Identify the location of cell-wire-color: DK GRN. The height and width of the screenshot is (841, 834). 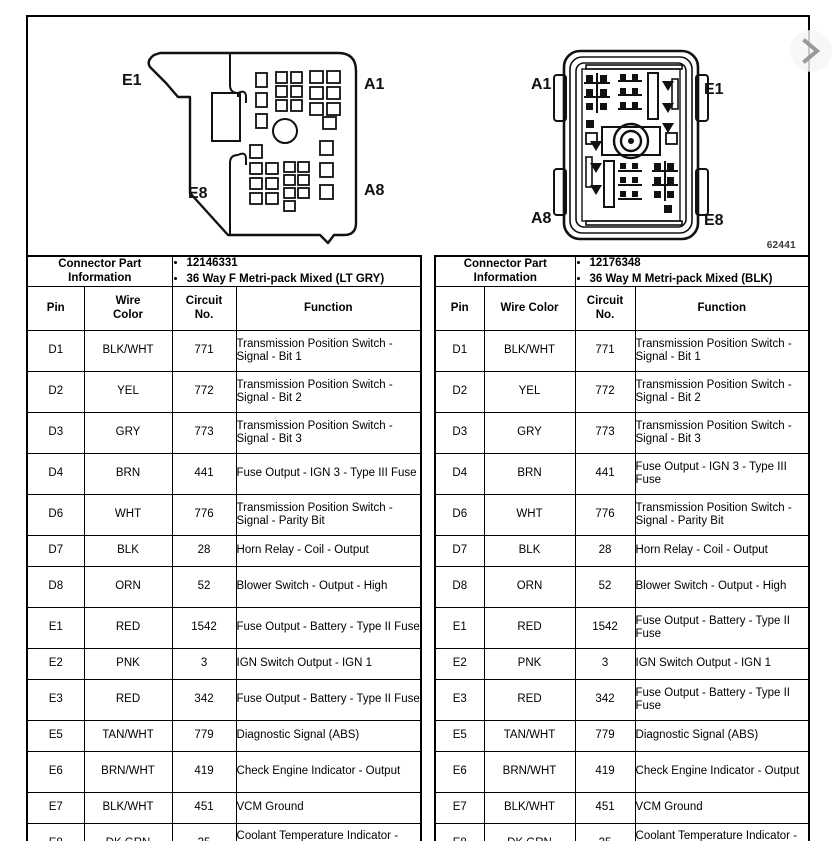
(128, 832).